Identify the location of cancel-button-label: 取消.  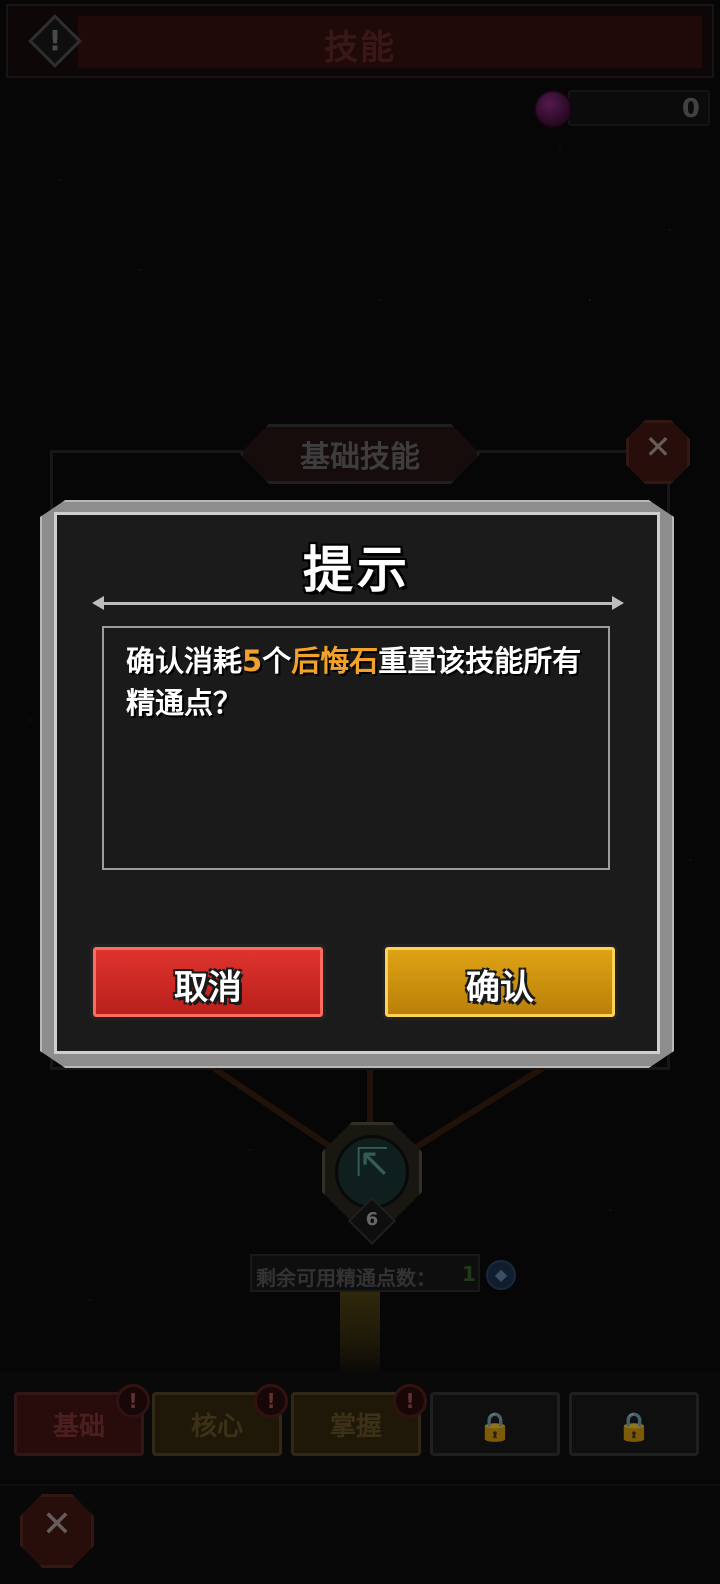
(208, 988).